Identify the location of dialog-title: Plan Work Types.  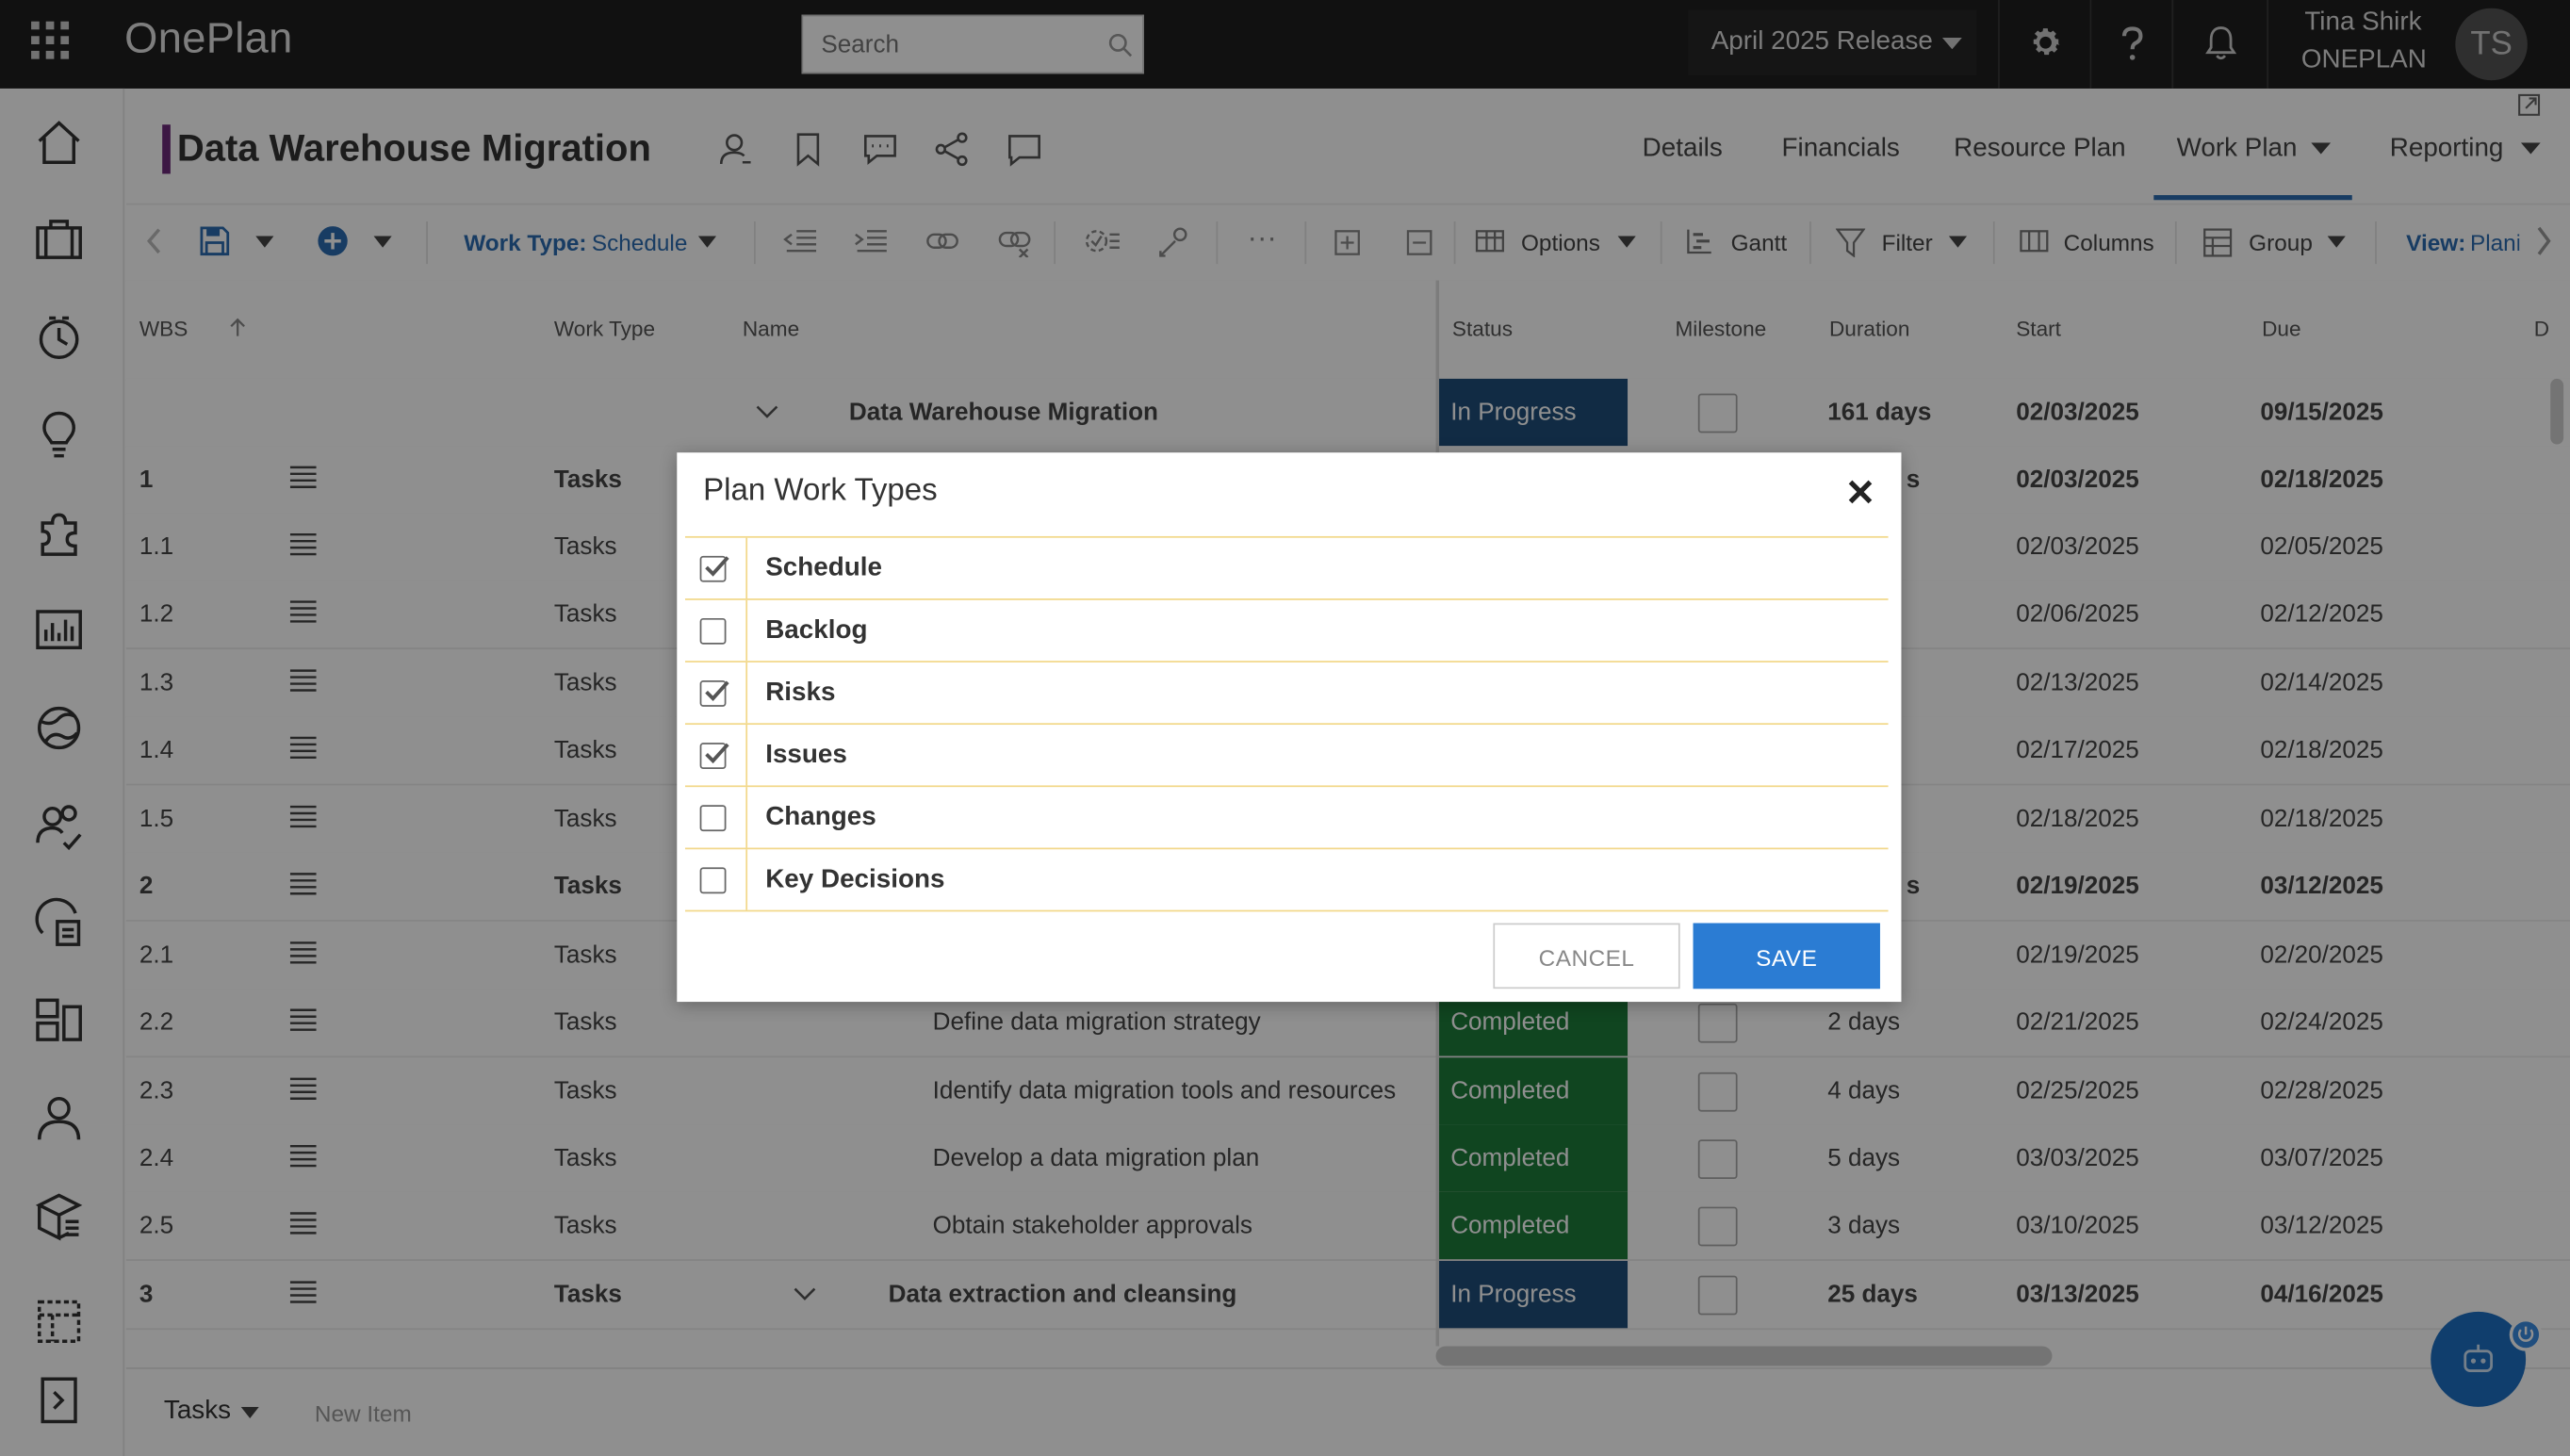
(820, 491).